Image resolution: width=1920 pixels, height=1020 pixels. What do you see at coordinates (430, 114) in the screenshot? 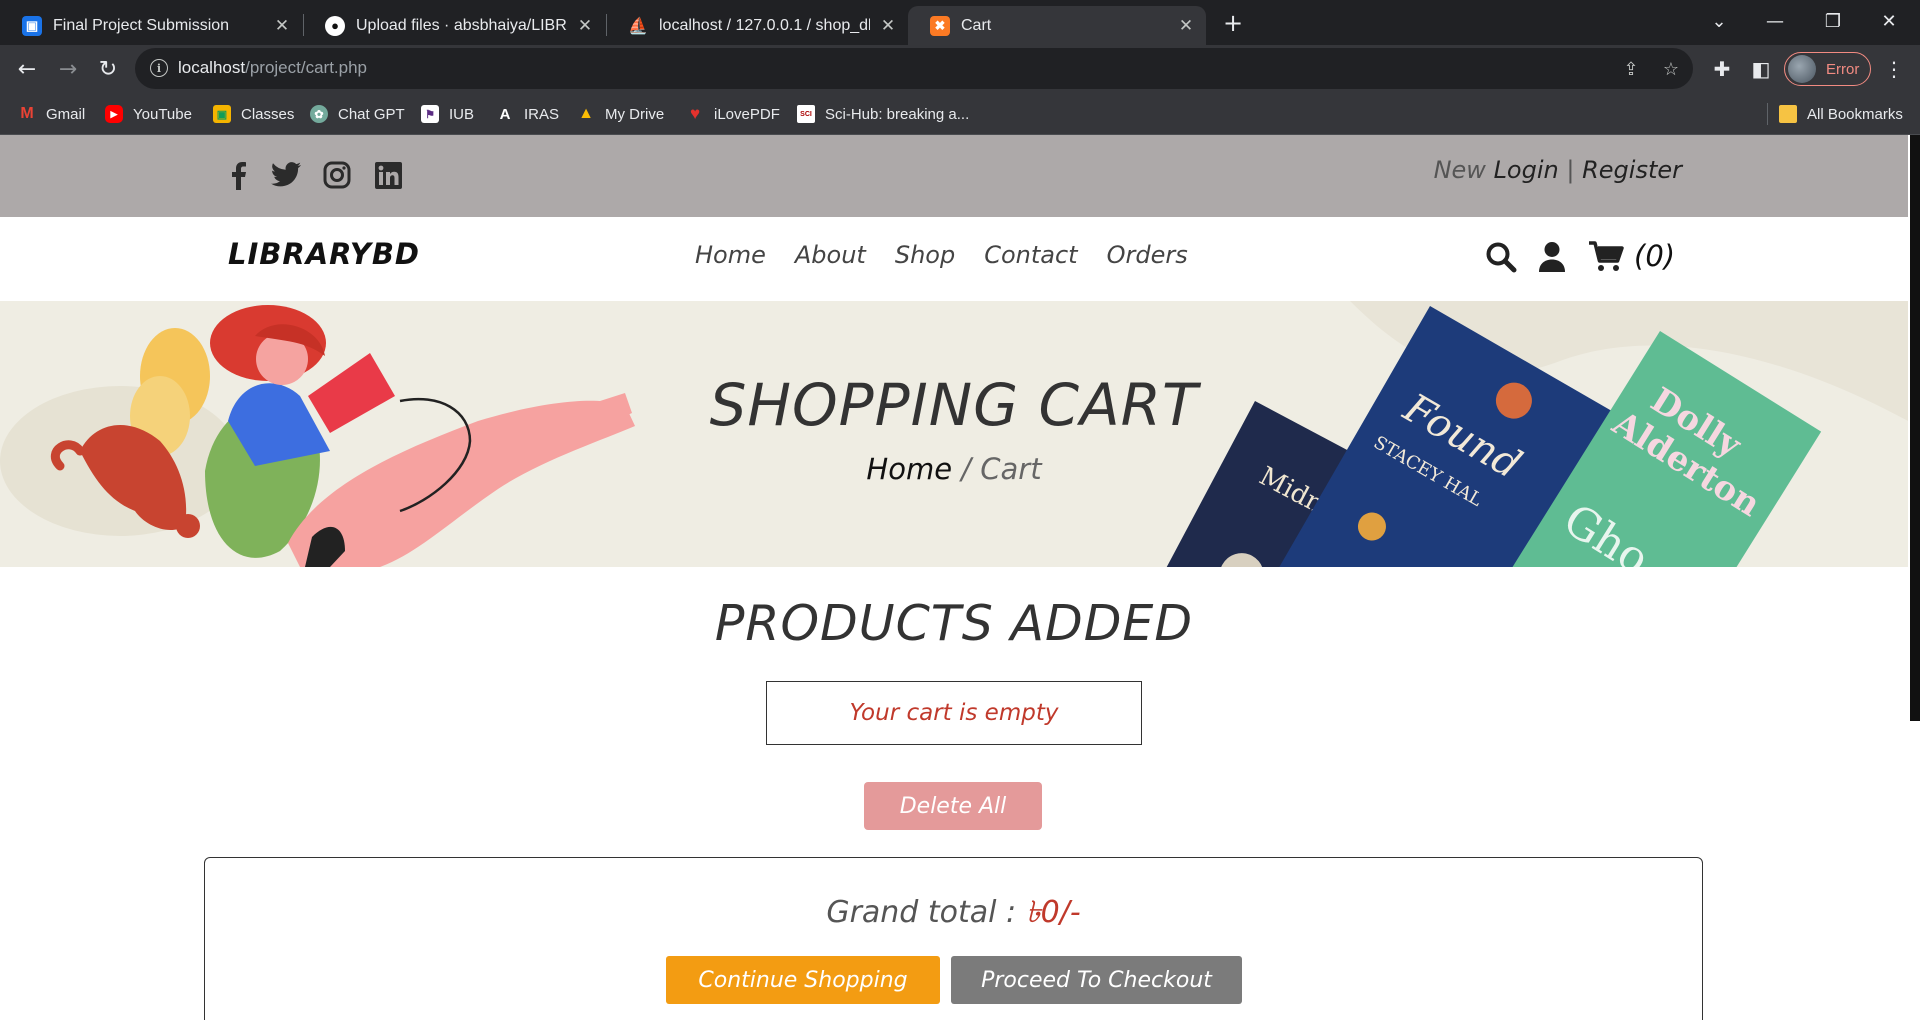
I see `iub-icon: ⚑` at bounding box center [430, 114].